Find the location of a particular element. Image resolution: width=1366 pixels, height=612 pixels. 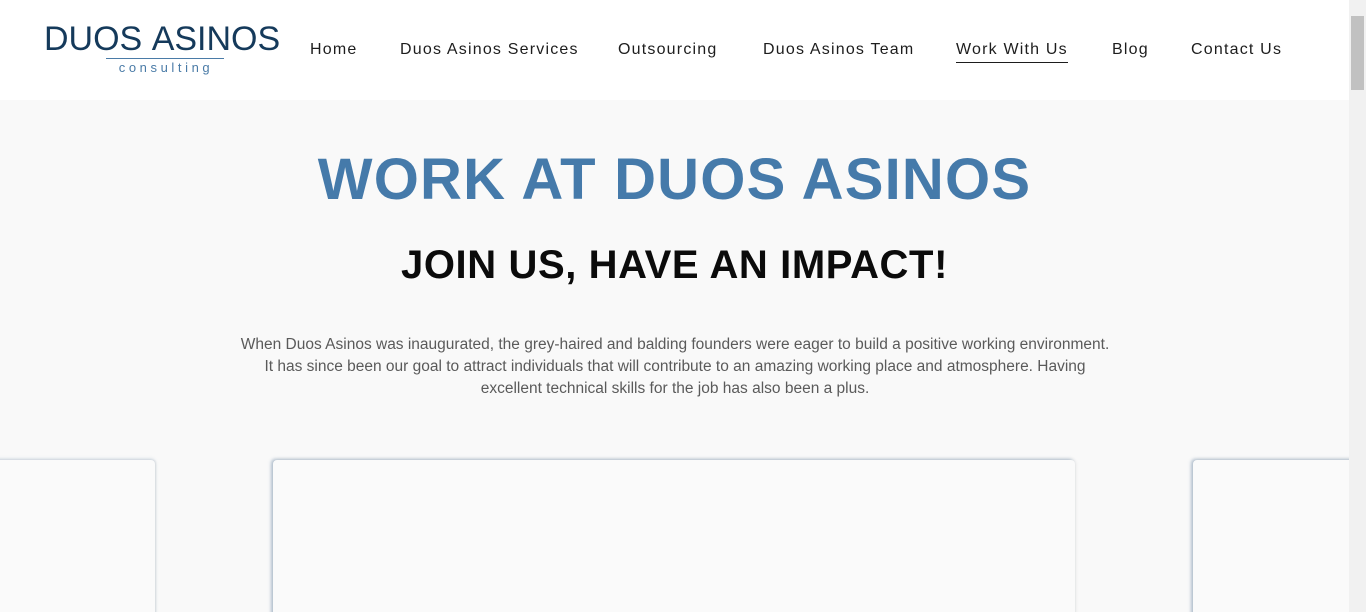

nav-item-services: Duos Asinos Services is located at coordinates (489, 50).